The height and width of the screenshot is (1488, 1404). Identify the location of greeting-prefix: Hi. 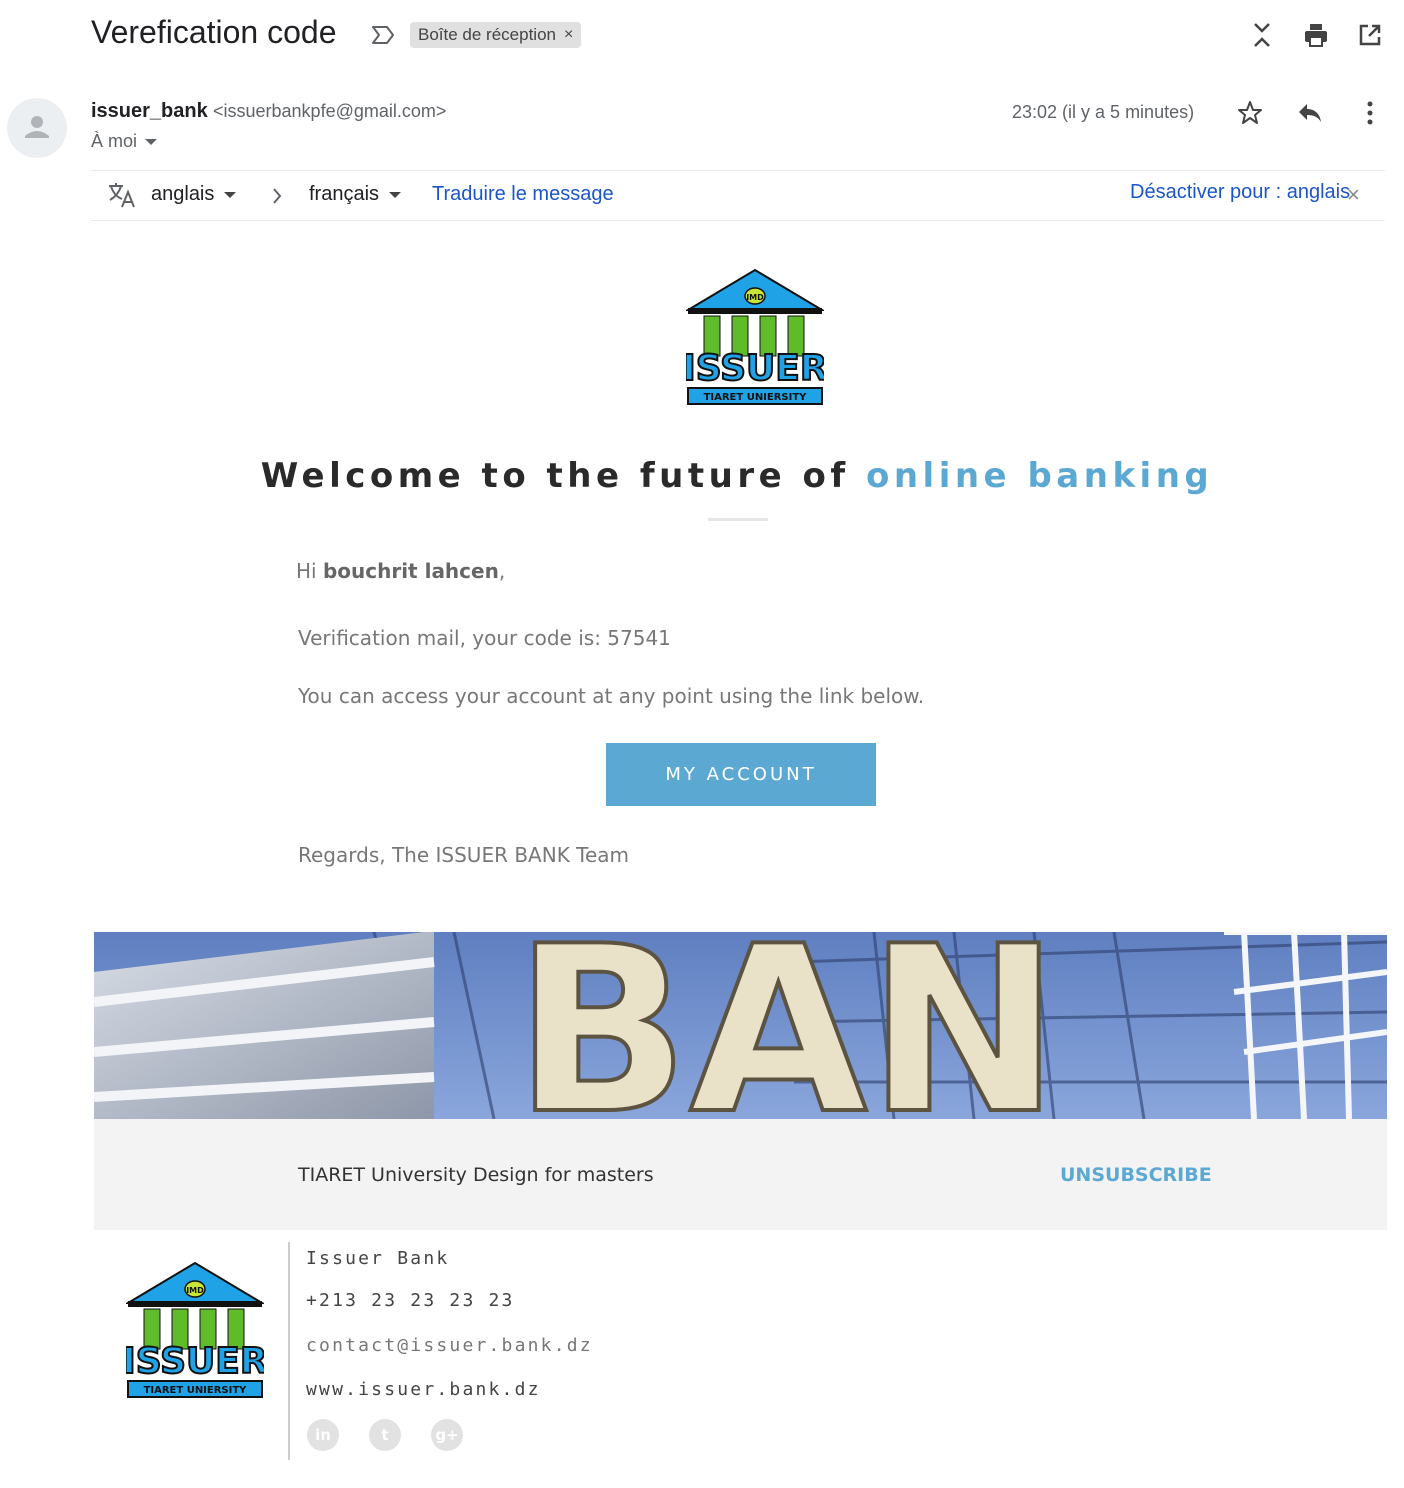
(309, 571).